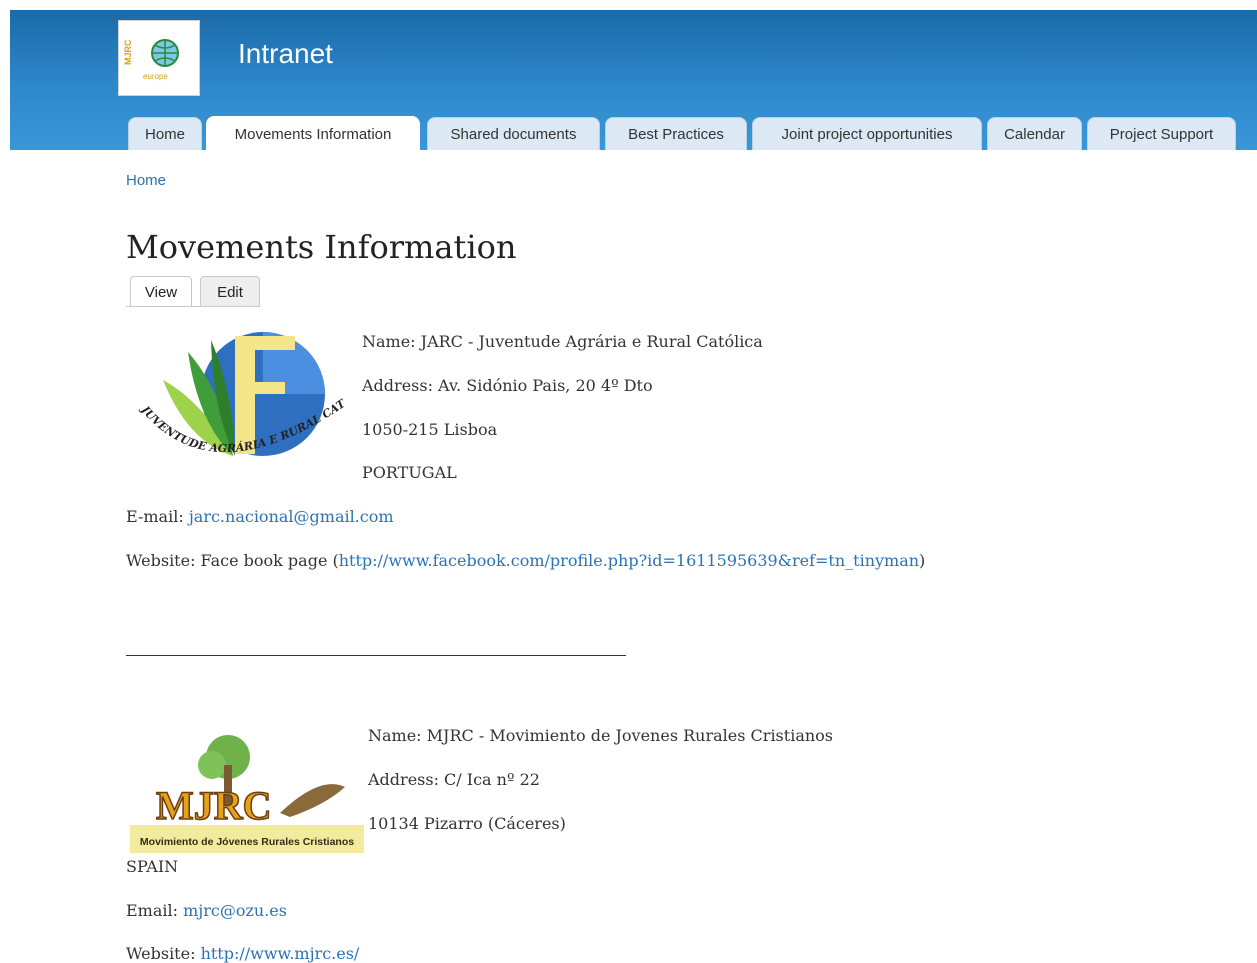  I want to click on tab-project-support: Project Support, so click(1161, 133).